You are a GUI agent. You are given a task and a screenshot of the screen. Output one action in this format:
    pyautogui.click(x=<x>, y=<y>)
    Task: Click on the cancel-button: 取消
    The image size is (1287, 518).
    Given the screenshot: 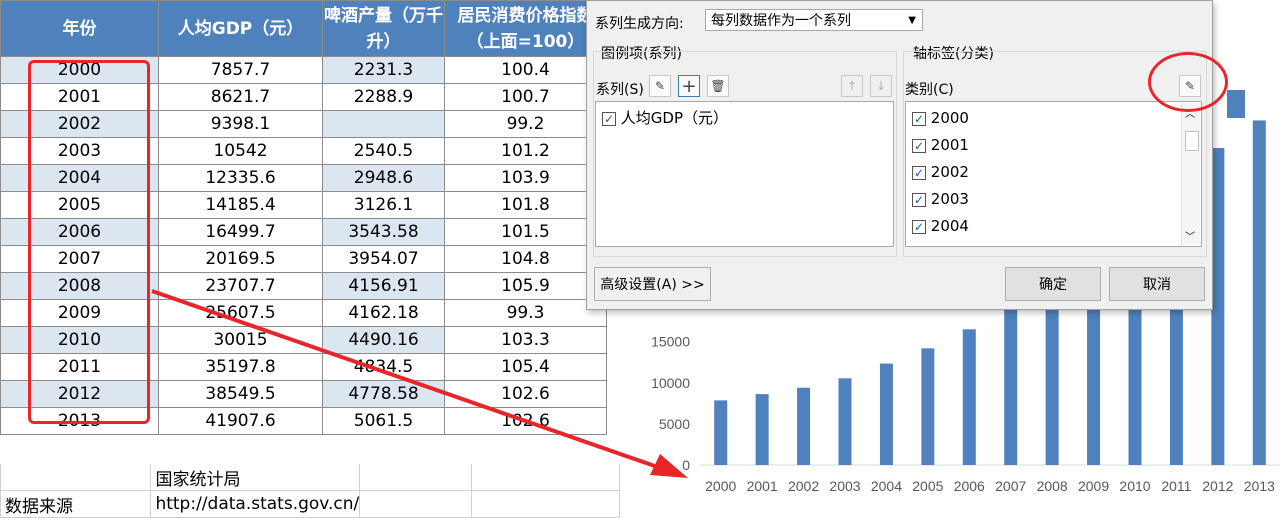 What is the action you would take?
    pyautogui.click(x=1157, y=284)
    